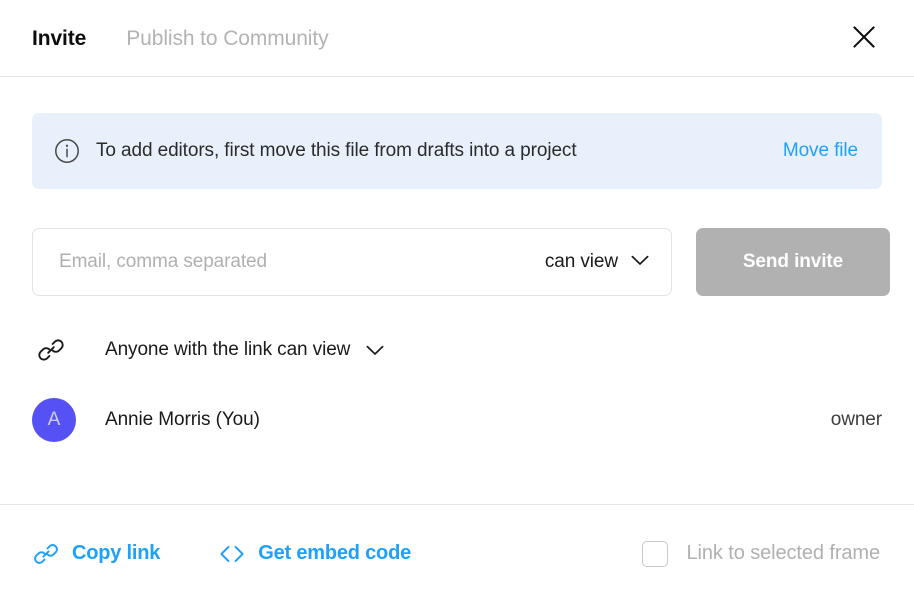  I want to click on link-to-selected-frame-checkbox, so click(654, 553).